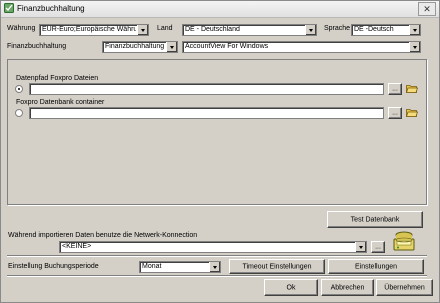  What do you see at coordinates (37, 46) in the screenshot?
I see `fibu-label: Finanzbuchhaltung` at bounding box center [37, 46].